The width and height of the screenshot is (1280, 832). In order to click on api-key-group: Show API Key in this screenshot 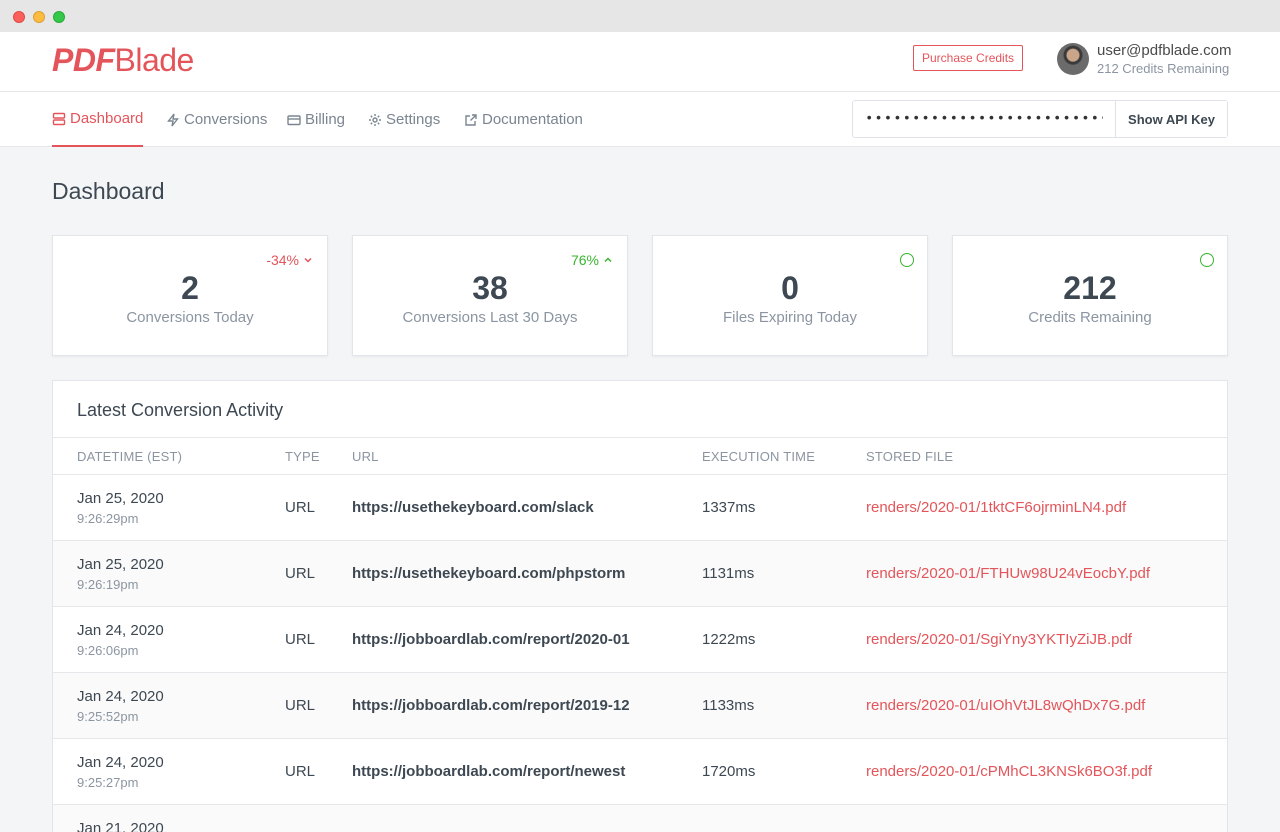, I will do `click(1040, 119)`.